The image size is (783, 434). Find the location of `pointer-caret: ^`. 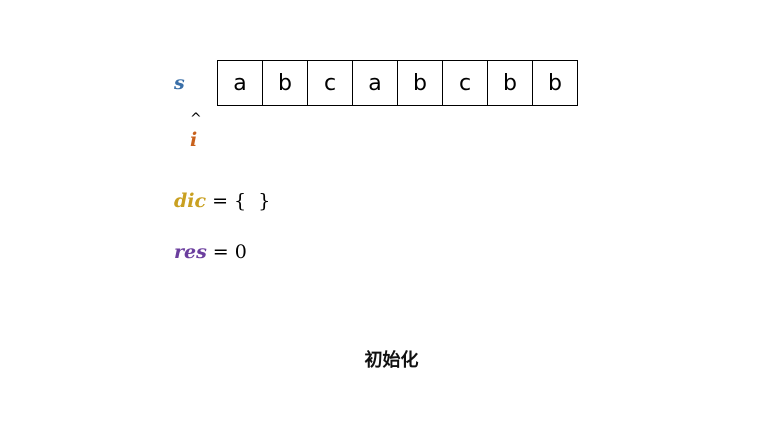

pointer-caret: ^ is located at coordinates (196, 119).